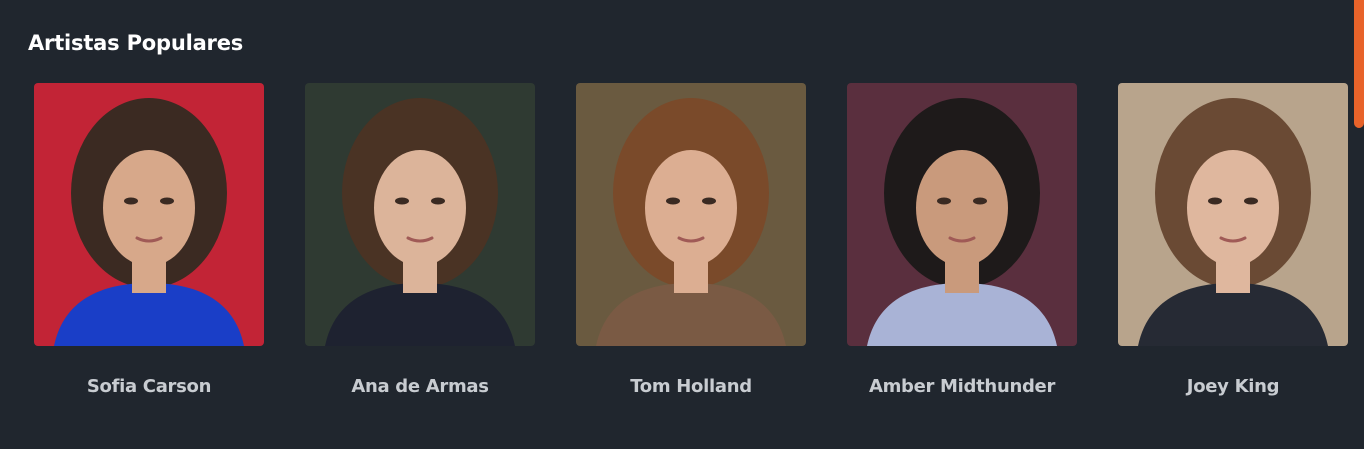 Image resolution: width=1364 pixels, height=449 pixels. What do you see at coordinates (1233, 386) in the screenshot?
I see `artist-name: Joey King` at bounding box center [1233, 386].